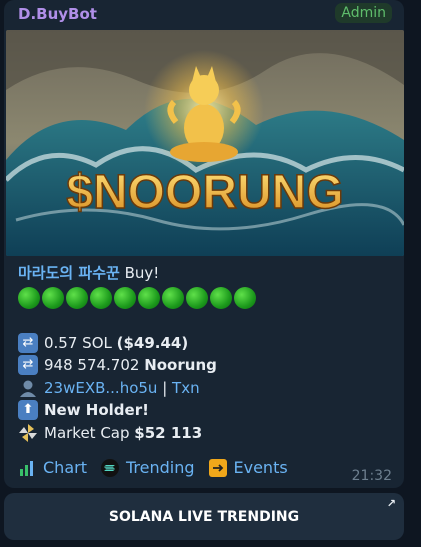  I want to click on new-holder-text: New Holder!, so click(96, 410).